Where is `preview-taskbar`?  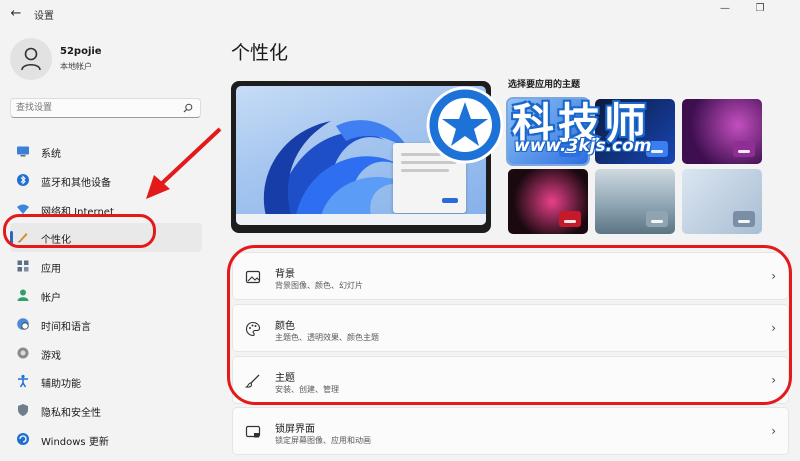
preview-taskbar is located at coordinates (361, 219).